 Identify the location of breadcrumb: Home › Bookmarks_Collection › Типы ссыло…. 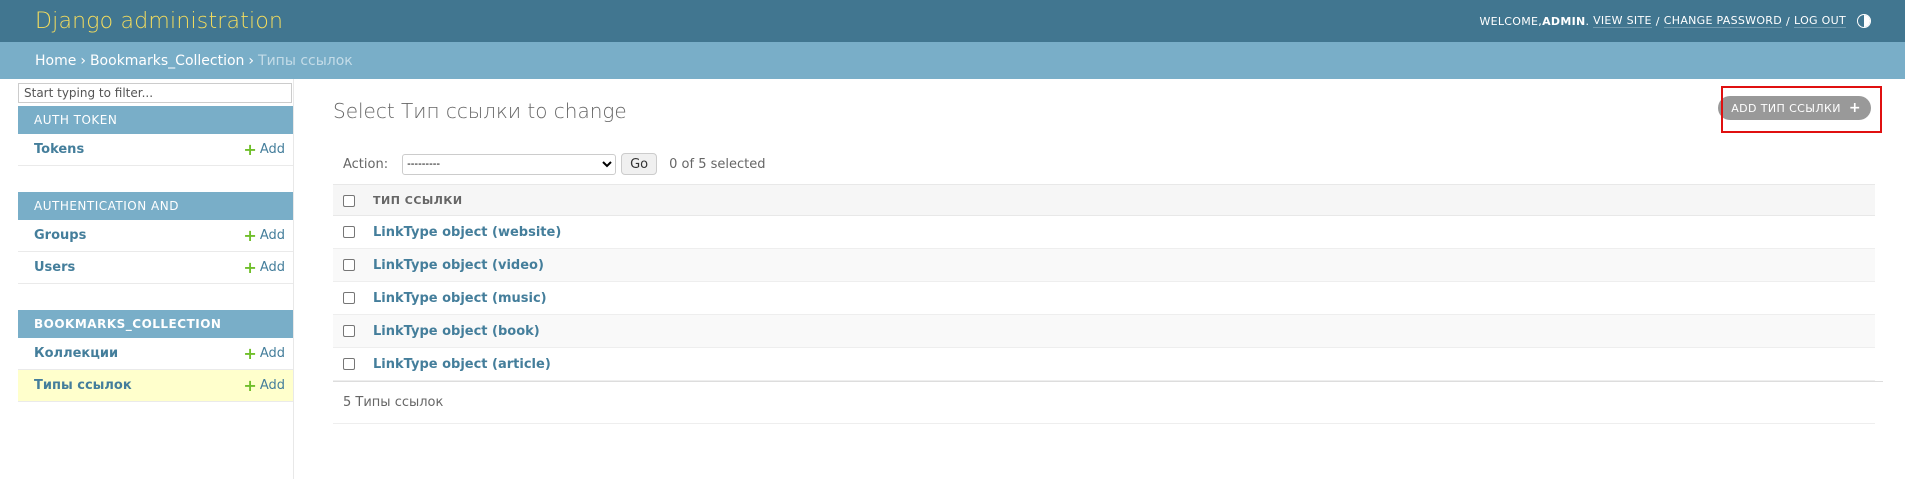
(952, 60).